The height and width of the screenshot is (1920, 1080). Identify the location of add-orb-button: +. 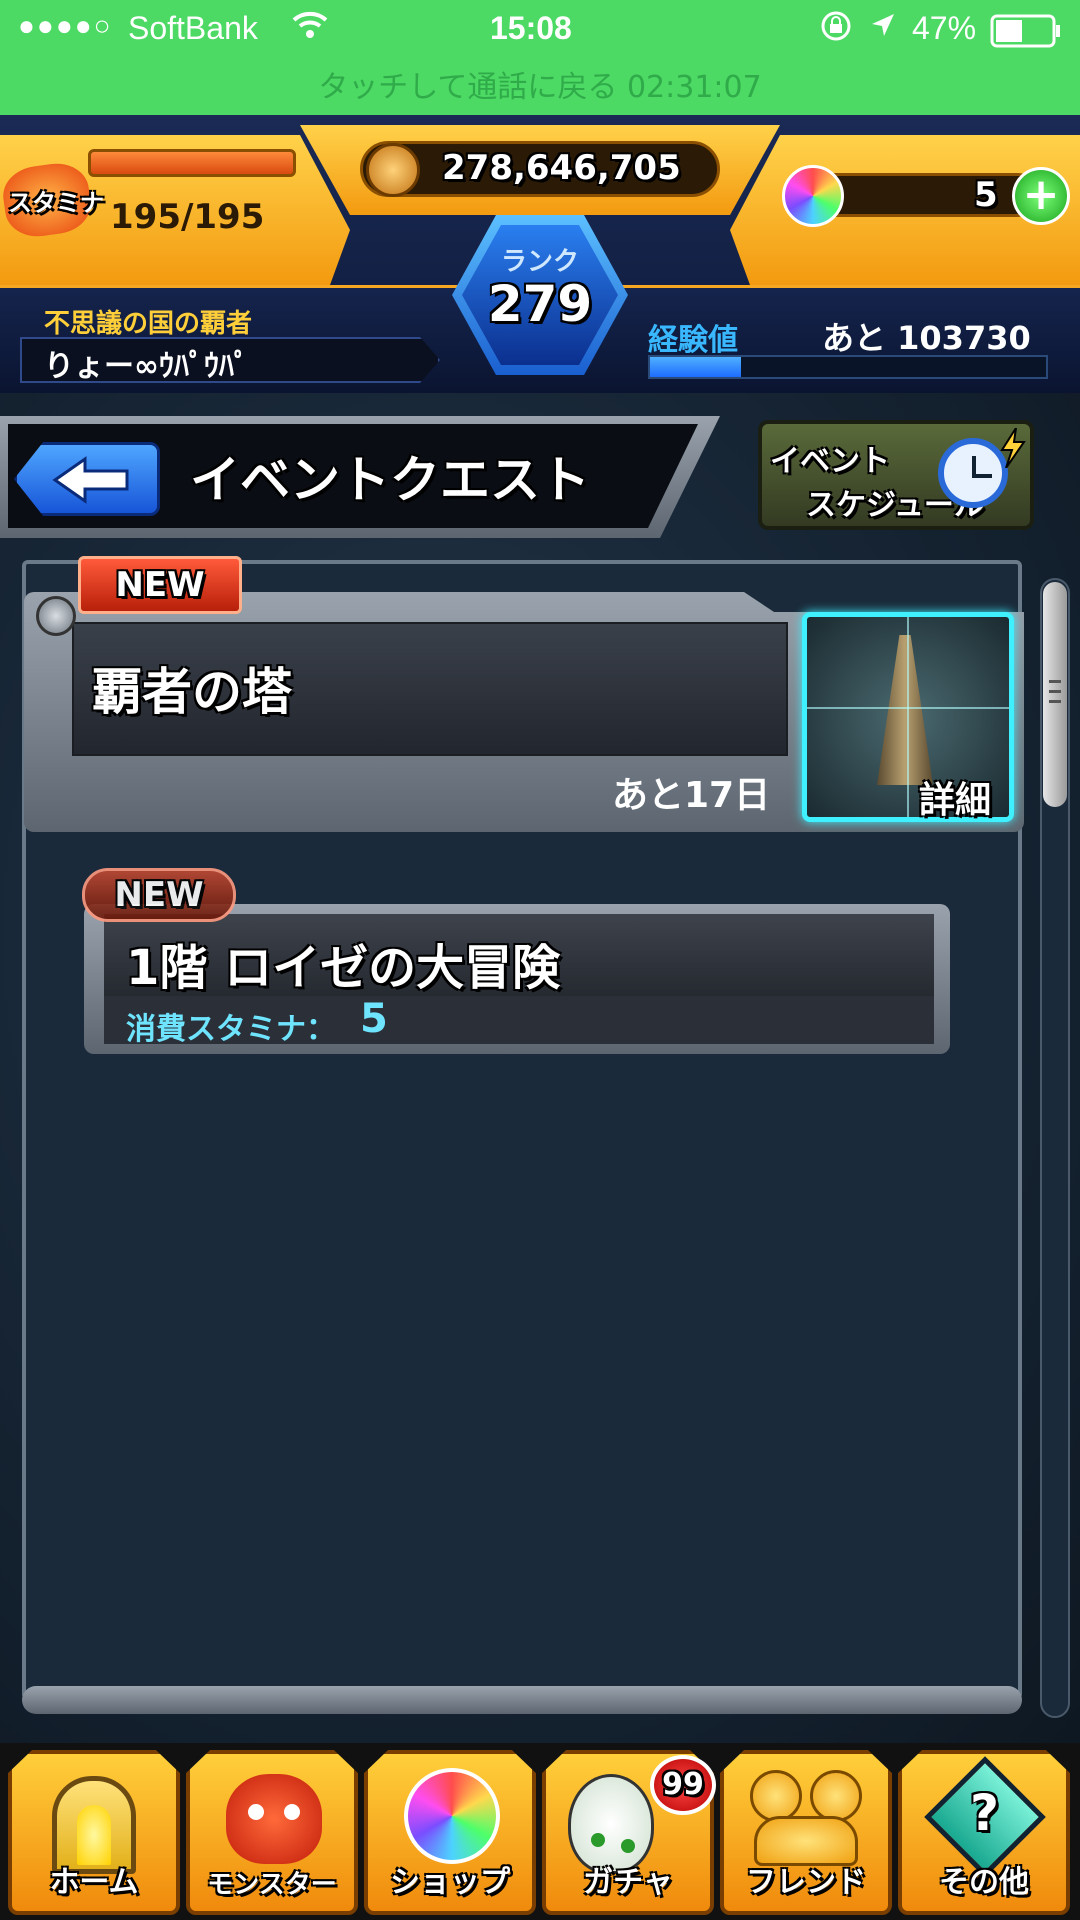
(1041, 196).